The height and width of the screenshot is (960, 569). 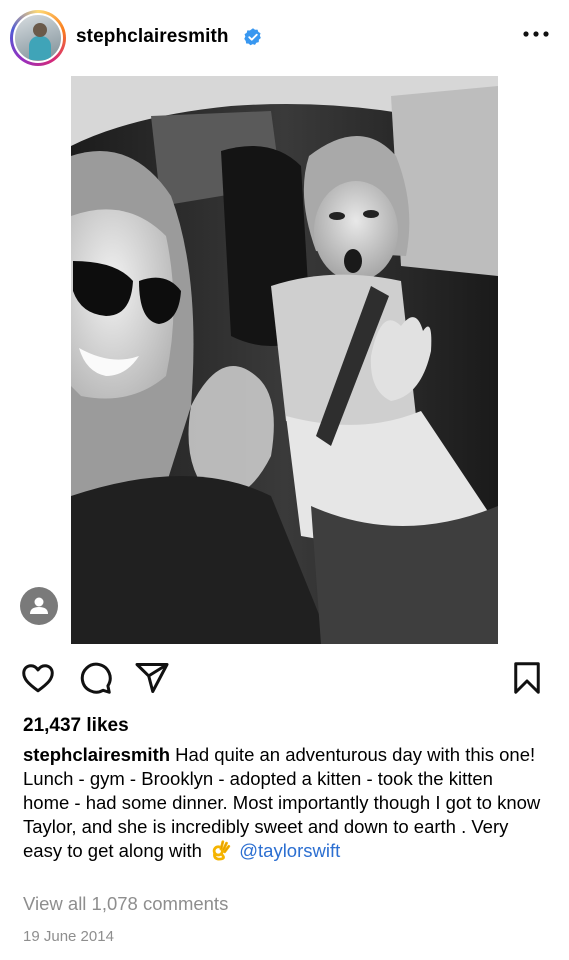 What do you see at coordinates (536, 34) in the screenshot?
I see `more-options-icon` at bounding box center [536, 34].